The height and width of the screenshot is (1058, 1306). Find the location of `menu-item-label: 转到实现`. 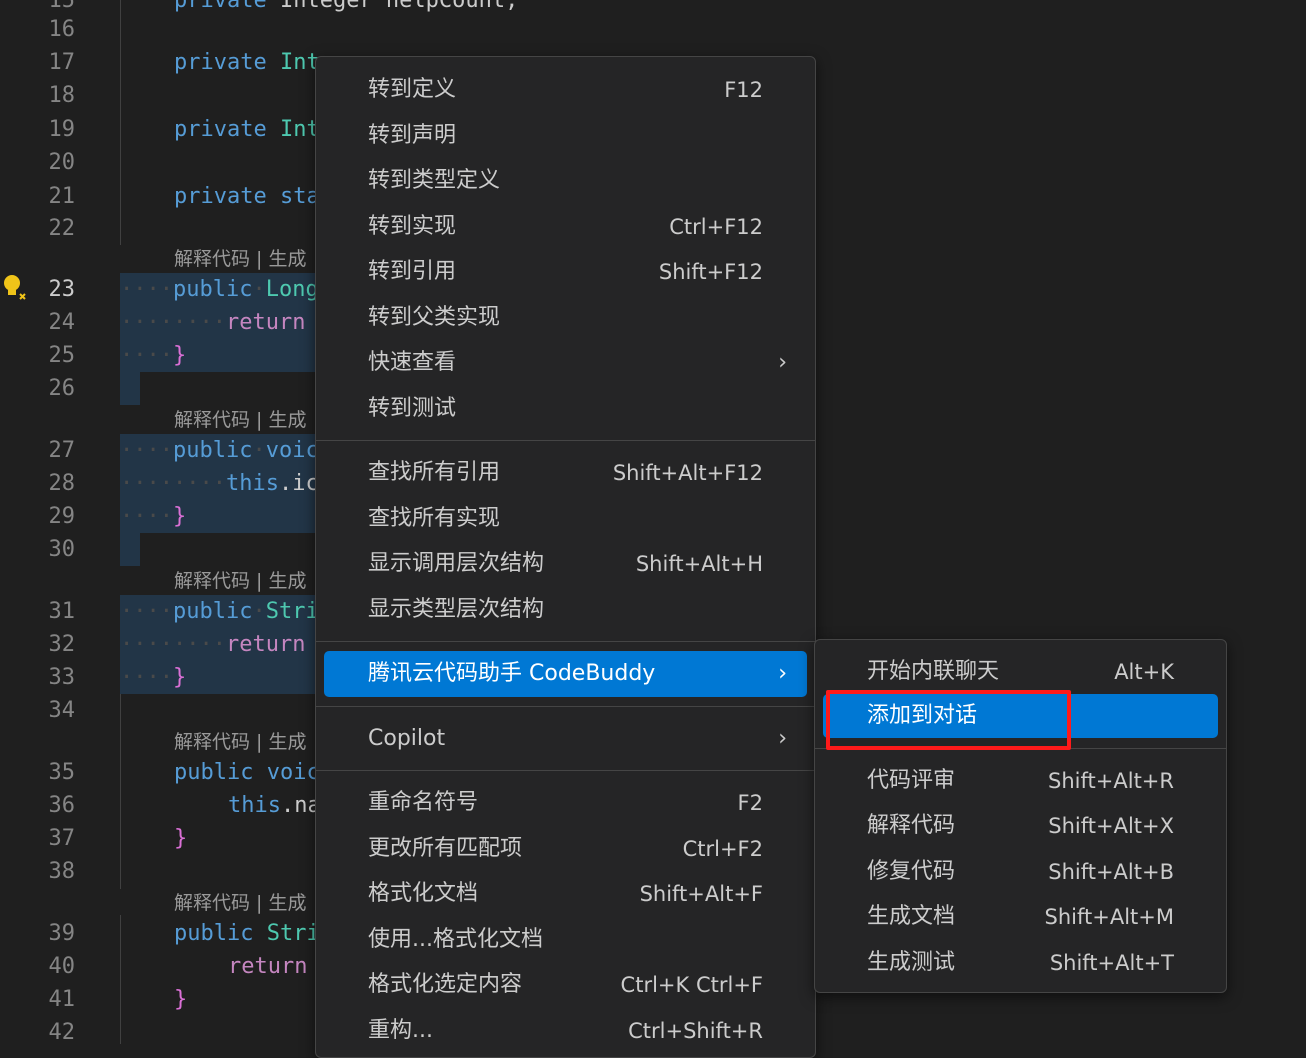

menu-item-label: 转到实现 is located at coordinates (412, 226).